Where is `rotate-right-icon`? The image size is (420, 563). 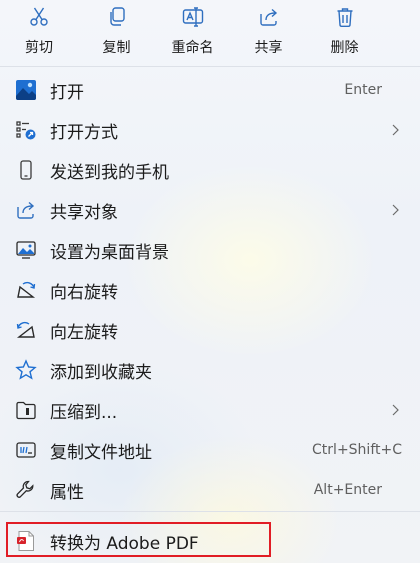
rotate-right-icon is located at coordinates (26, 290).